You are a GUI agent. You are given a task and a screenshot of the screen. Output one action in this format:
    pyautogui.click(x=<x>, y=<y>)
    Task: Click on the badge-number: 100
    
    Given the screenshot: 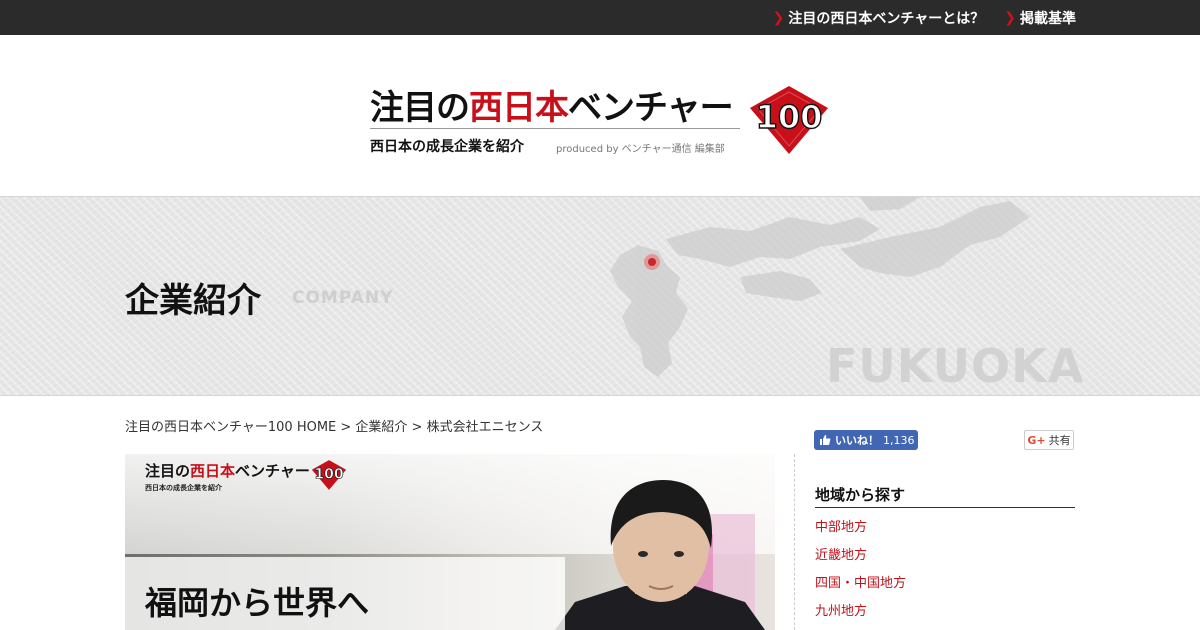 What is the action you would take?
    pyautogui.click(x=789, y=117)
    